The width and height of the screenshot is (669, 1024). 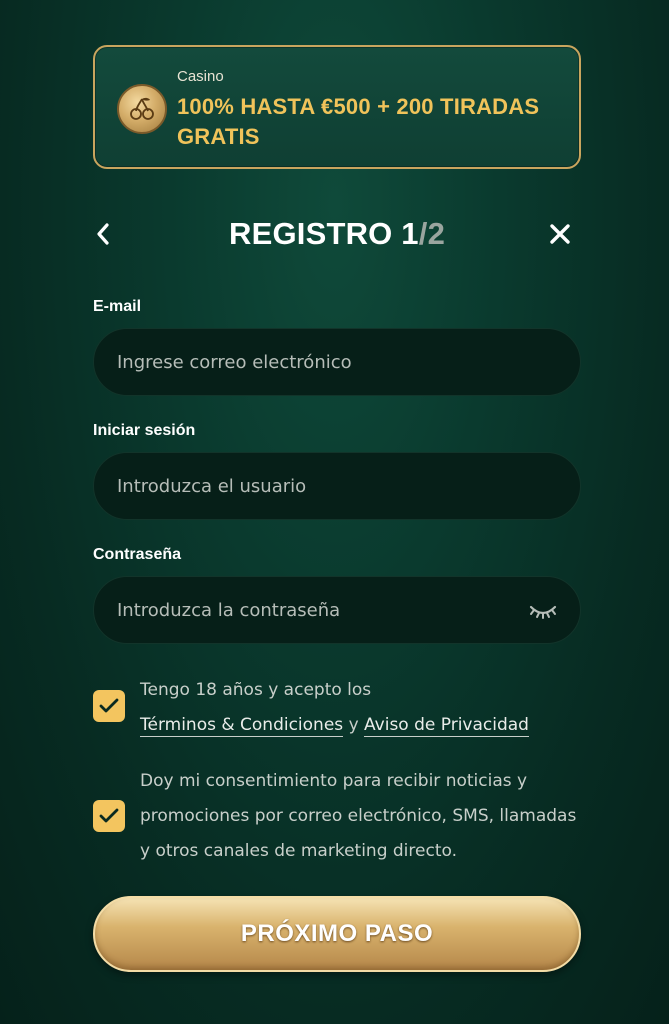 What do you see at coordinates (200, 76) in the screenshot?
I see `promo-category: Casino` at bounding box center [200, 76].